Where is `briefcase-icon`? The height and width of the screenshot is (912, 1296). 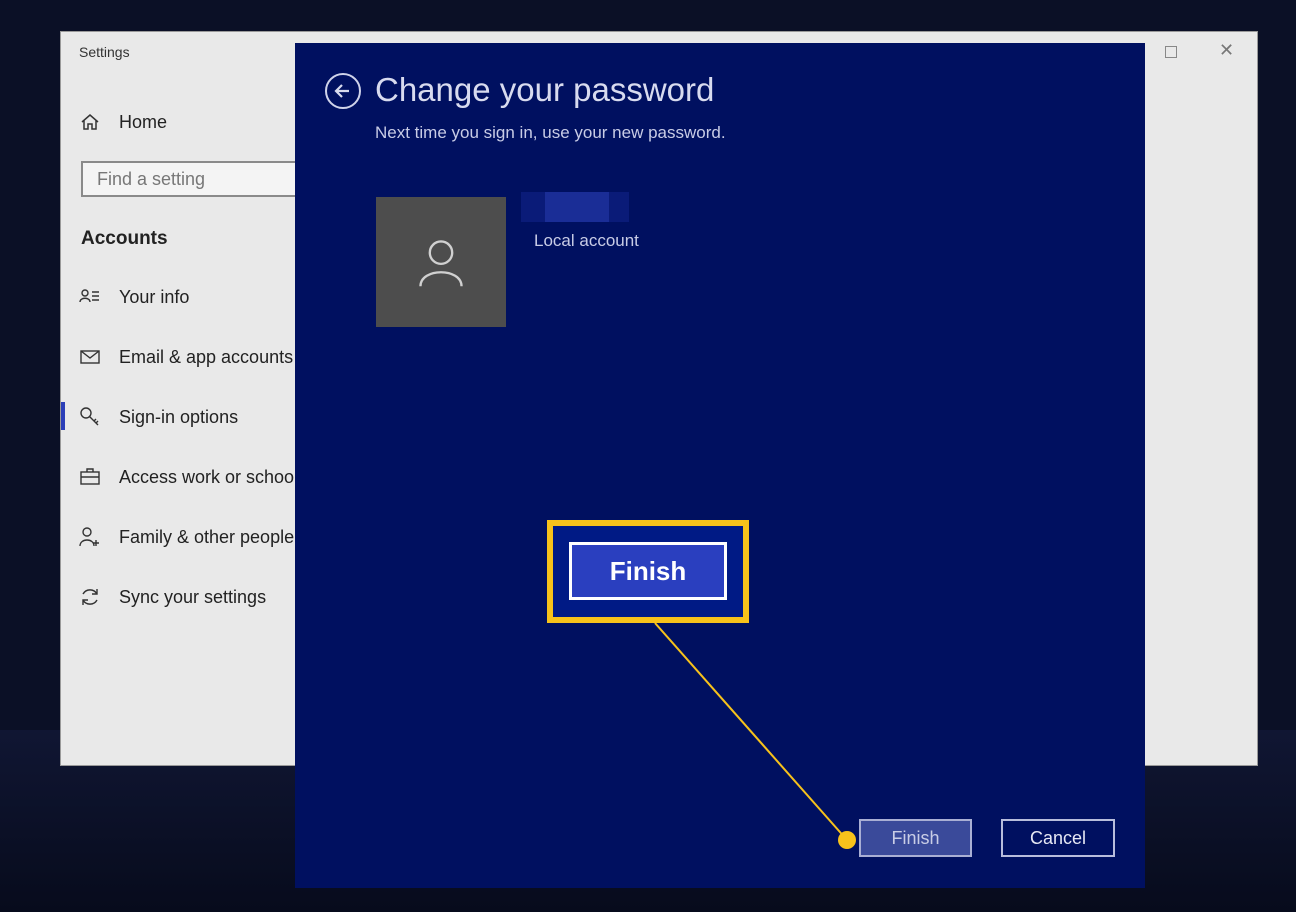 briefcase-icon is located at coordinates (90, 477).